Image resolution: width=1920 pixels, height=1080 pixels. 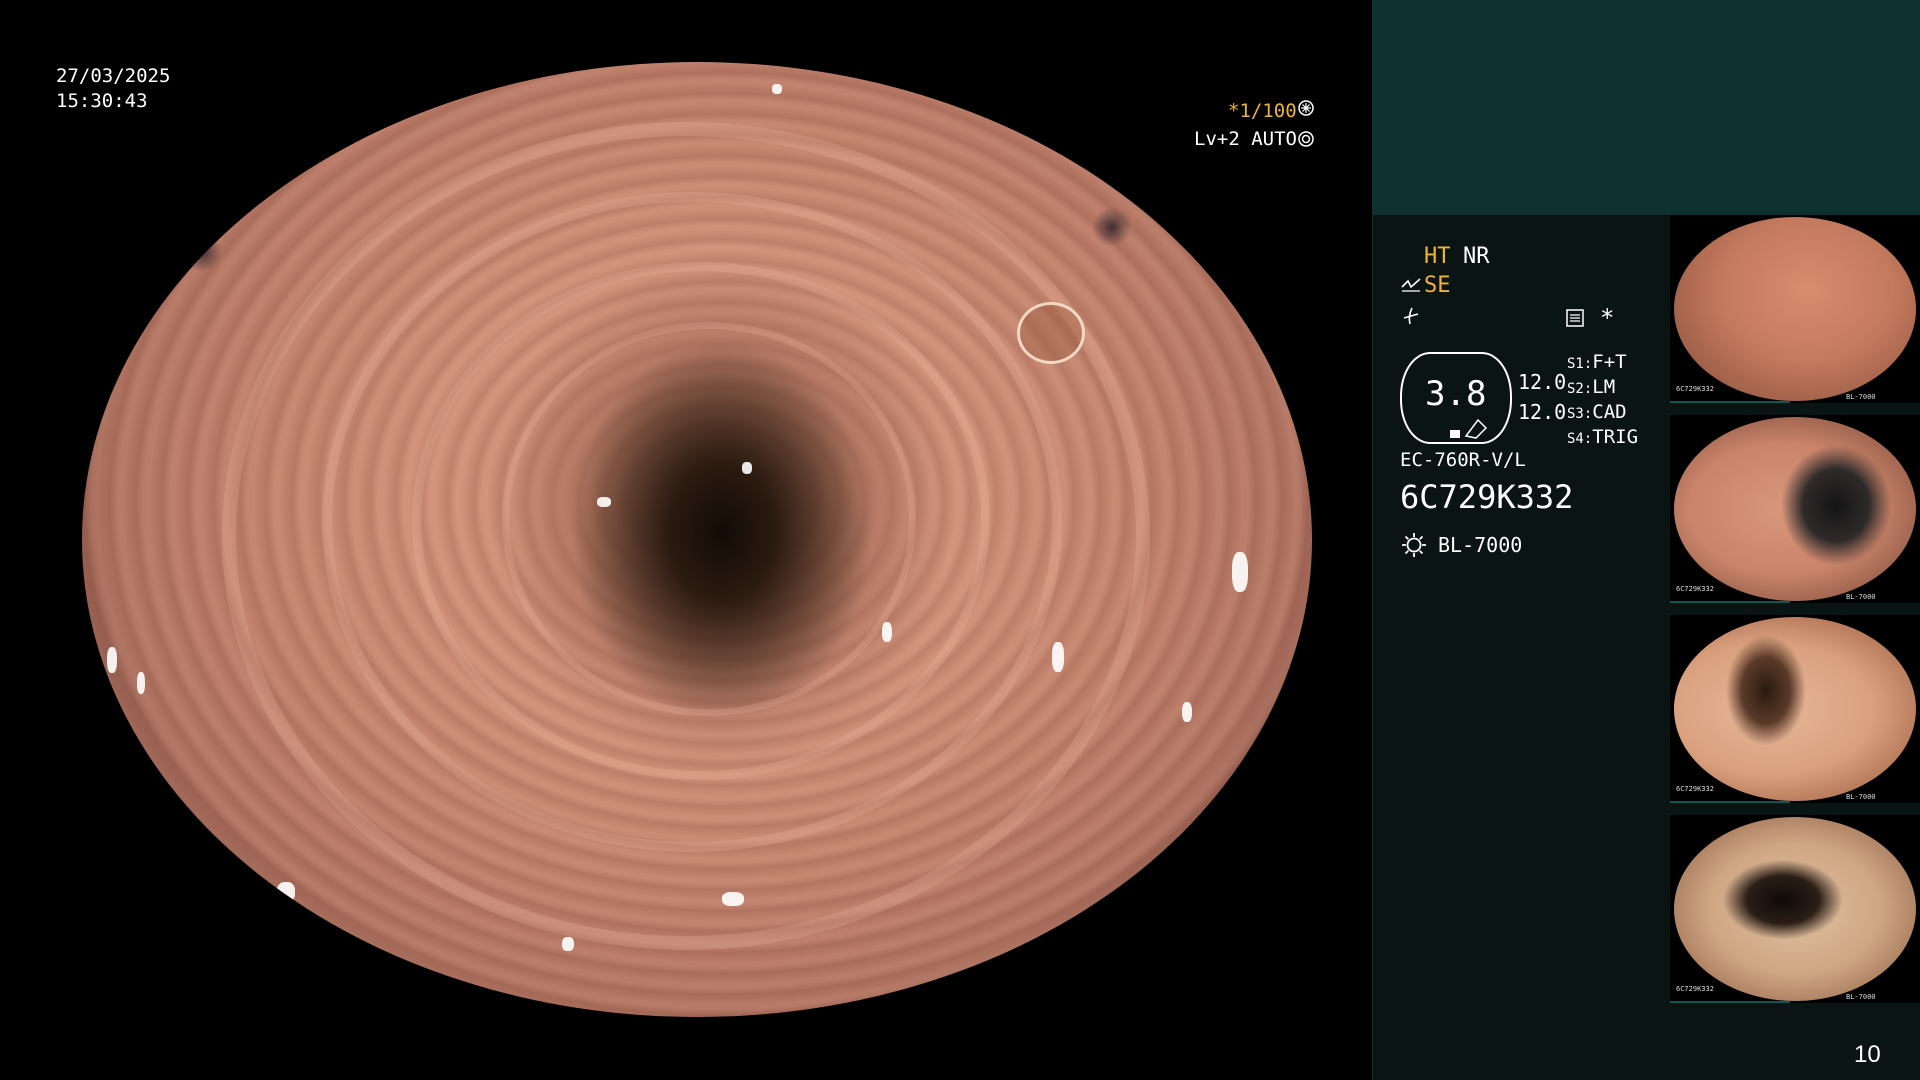 What do you see at coordinates (1480, 545) in the screenshot?
I see `light-source: BL-7000` at bounding box center [1480, 545].